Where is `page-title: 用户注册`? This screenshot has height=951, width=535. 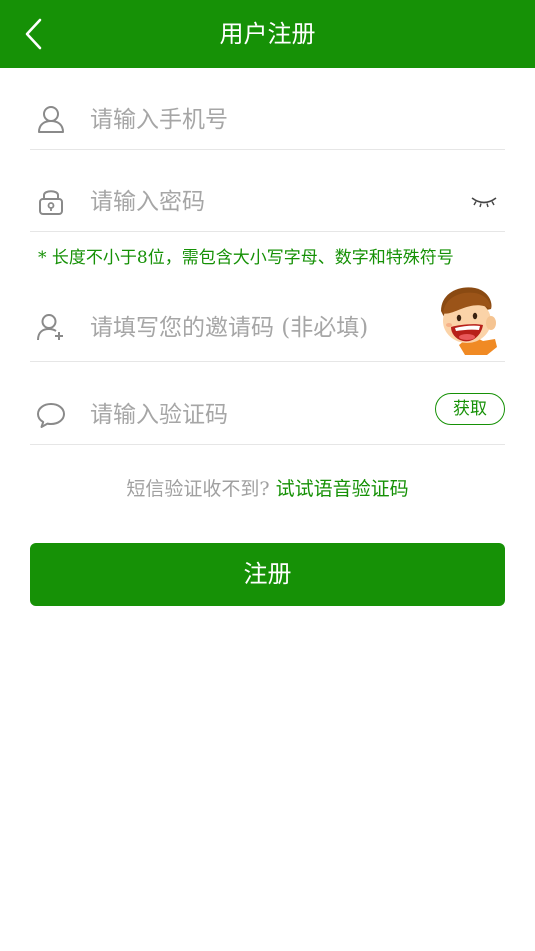 page-title: 用户注册 is located at coordinates (267, 34).